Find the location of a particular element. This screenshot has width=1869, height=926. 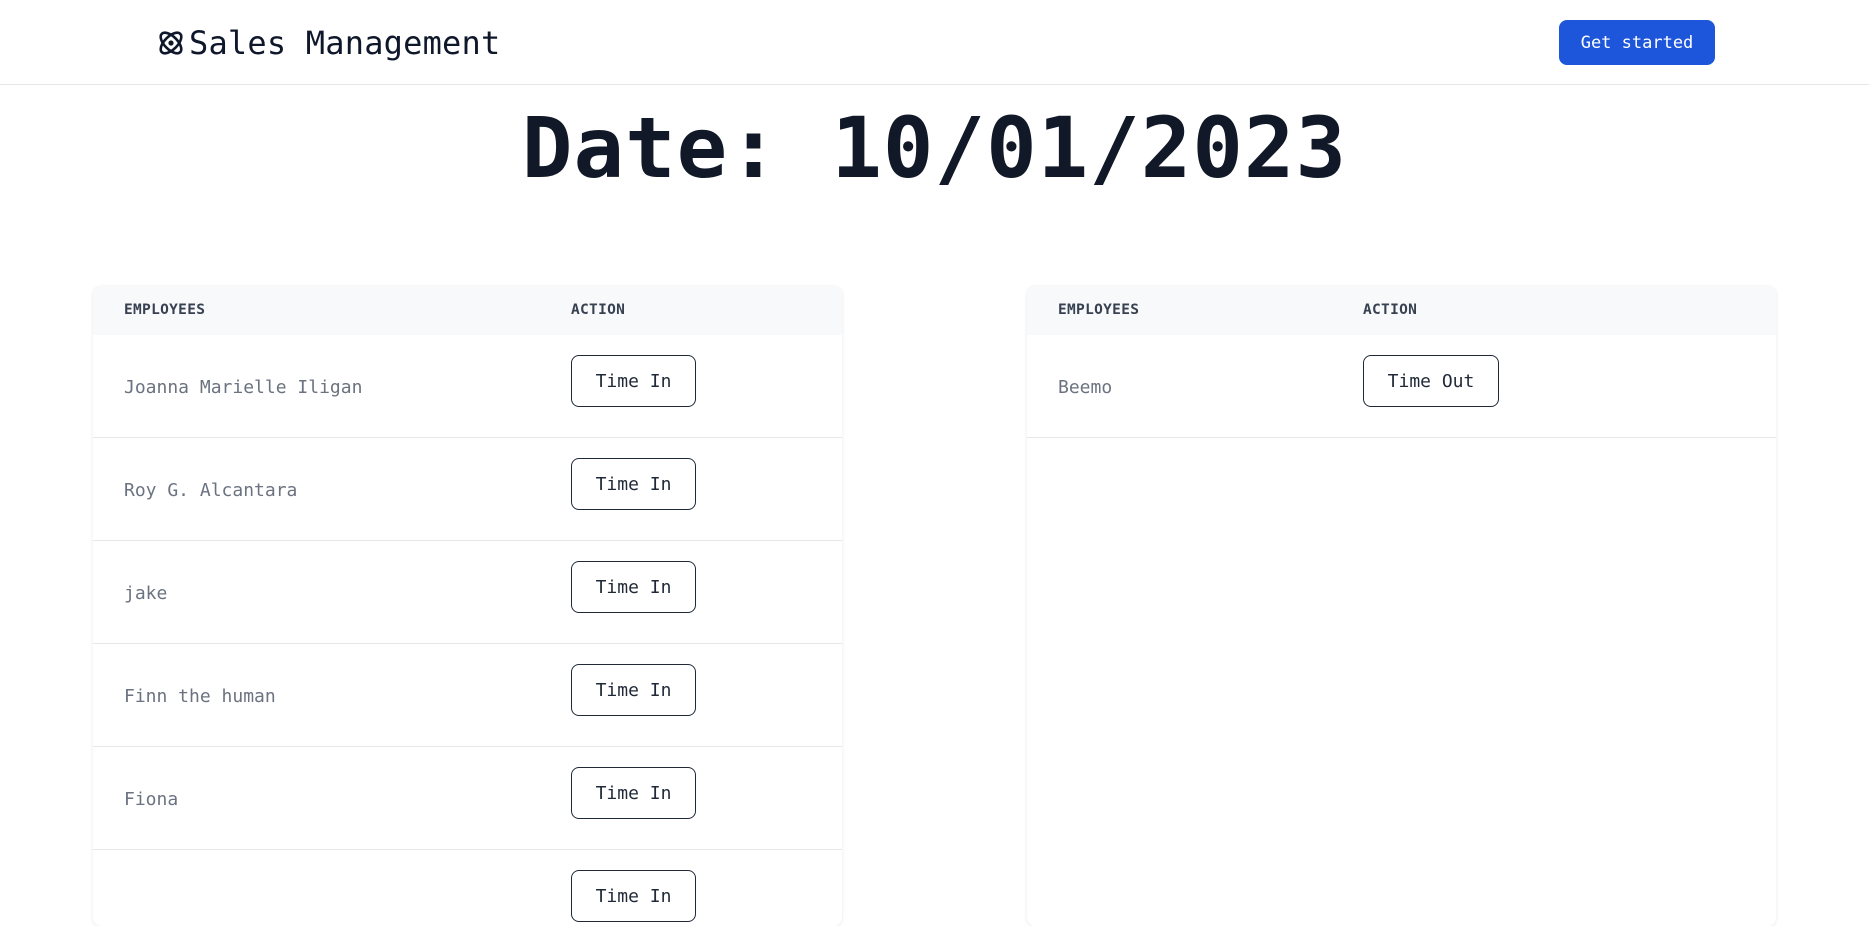

app-title: Sales Management is located at coordinates (345, 43).